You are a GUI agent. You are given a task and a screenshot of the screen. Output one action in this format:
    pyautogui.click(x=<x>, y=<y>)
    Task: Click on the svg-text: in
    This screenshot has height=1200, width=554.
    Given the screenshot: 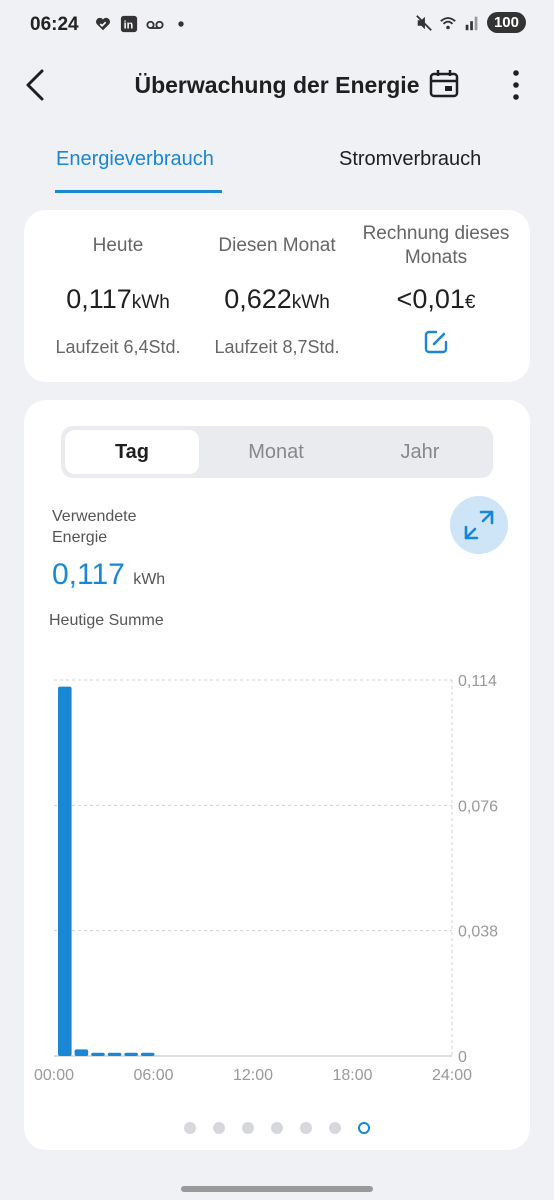 What is the action you would take?
    pyautogui.click(x=129, y=26)
    